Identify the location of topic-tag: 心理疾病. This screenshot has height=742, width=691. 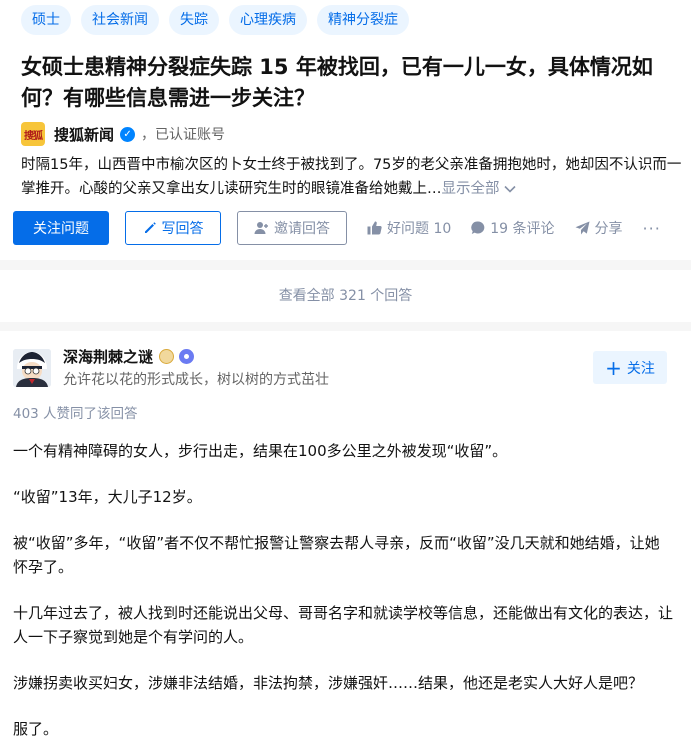
(268, 20).